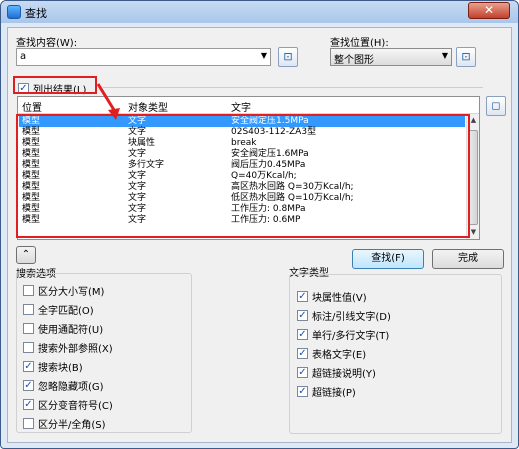 Image resolution: width=519 pixels, height=449 pixels. Describe the element at coordinates (270, 121) in the screenshot. I see `cell-text: 安全阀定压1.5MPa` at that location.